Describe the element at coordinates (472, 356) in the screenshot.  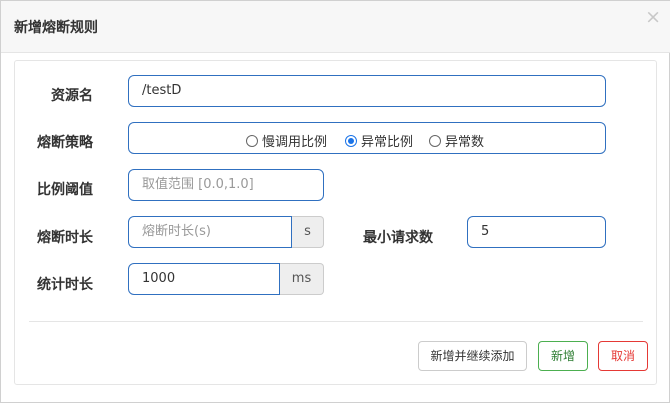
I see `add-and-continue-button: 新增并继续添加` at that location.